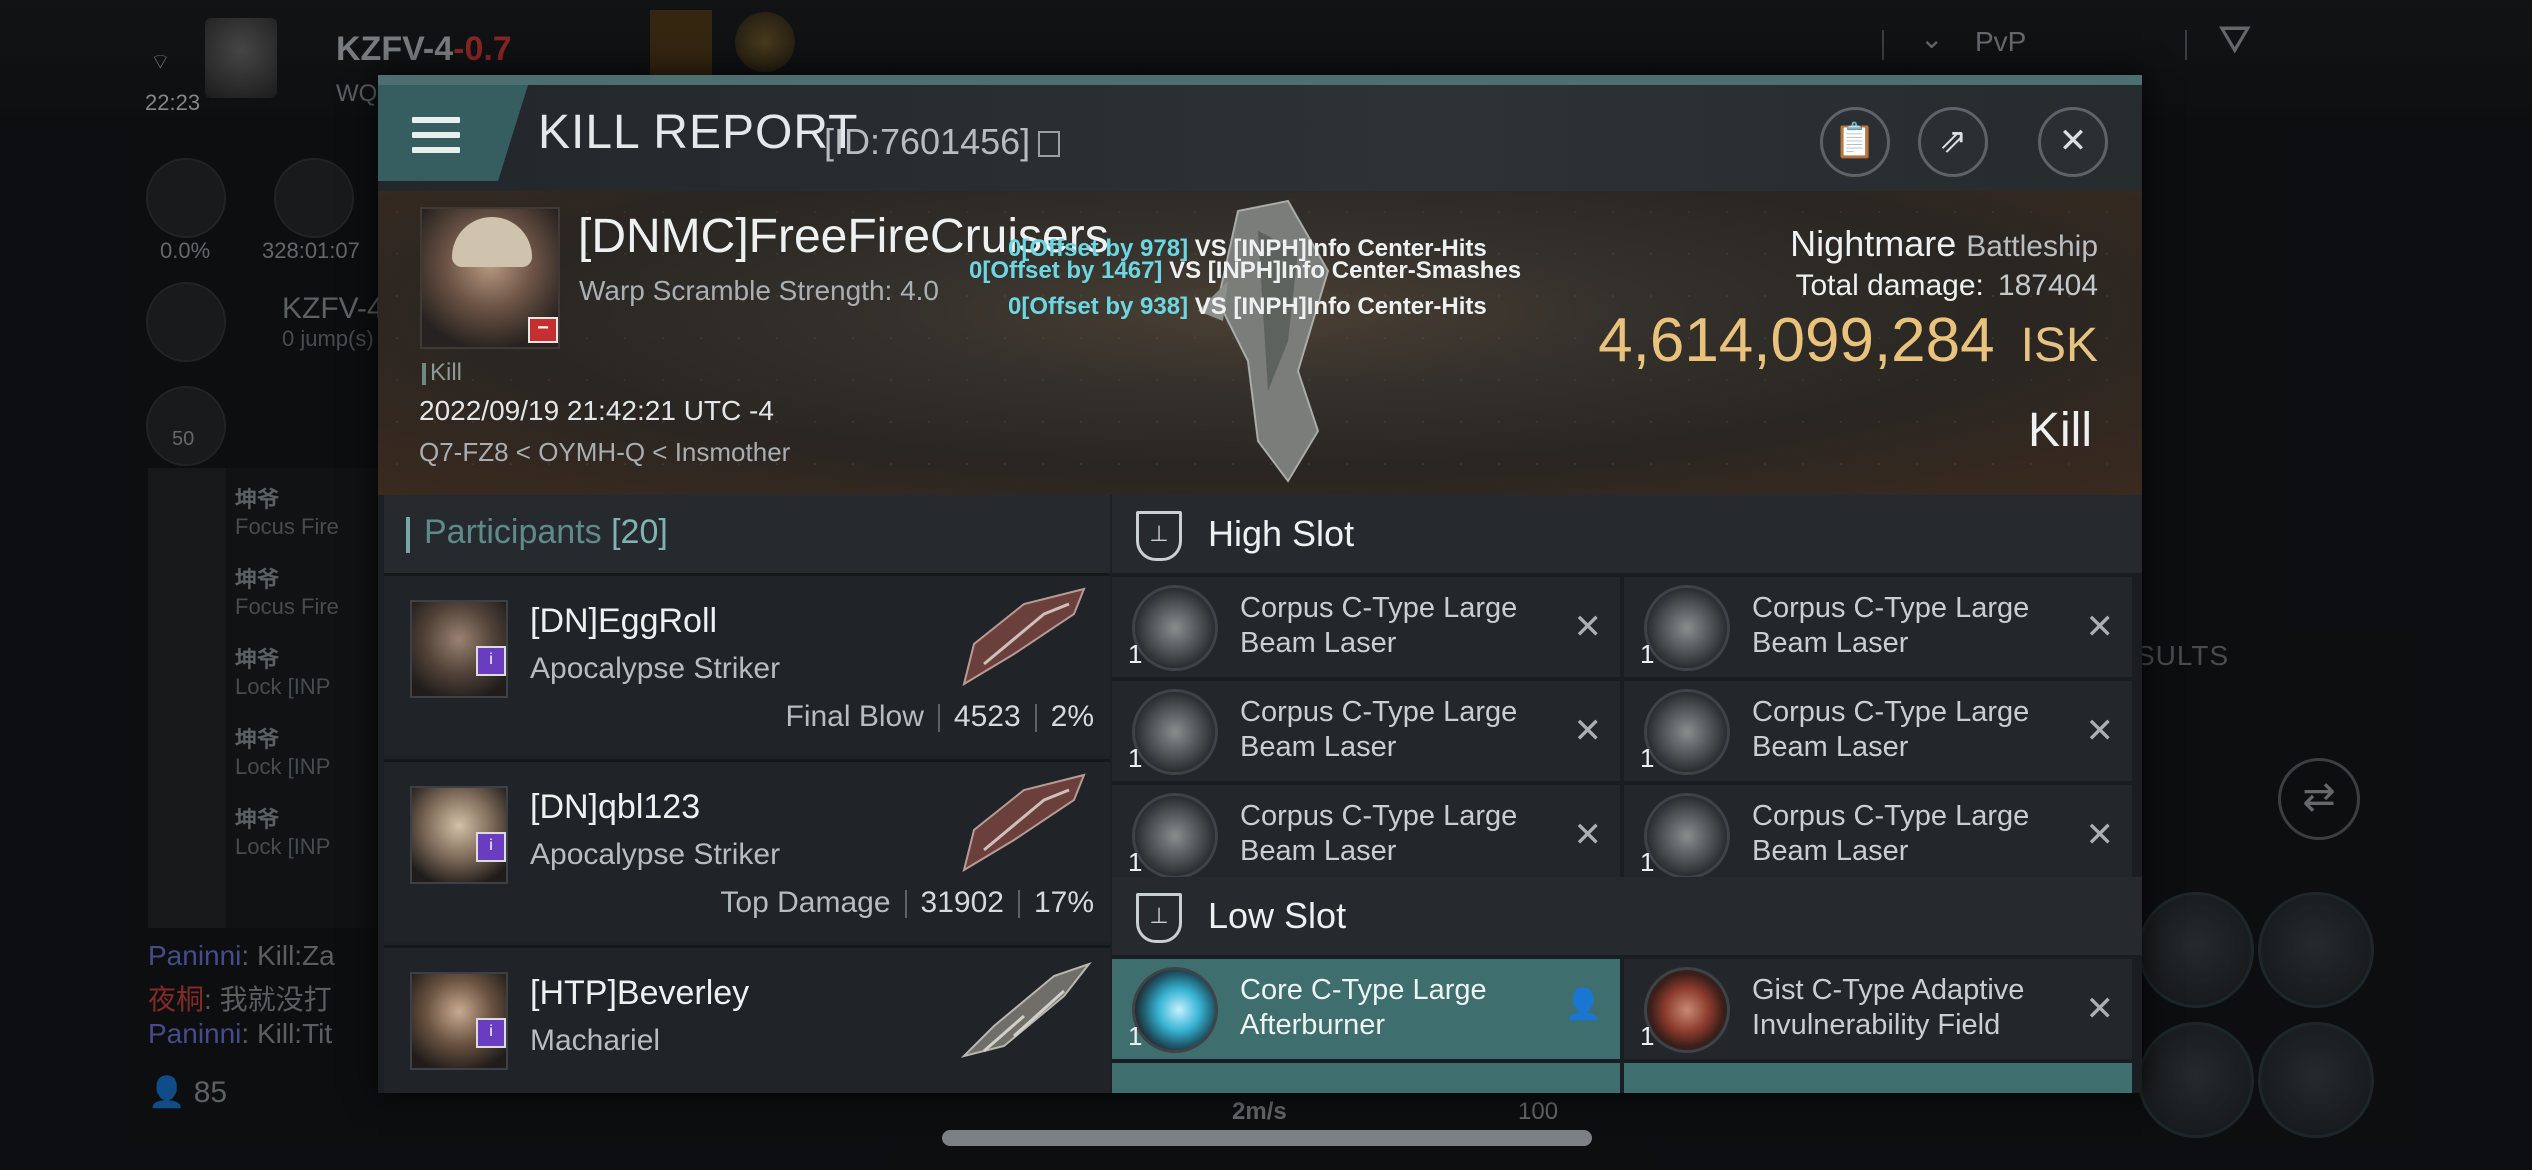  I want to click on chat-line: 夜桐: 我就没打, so click(240, 998).